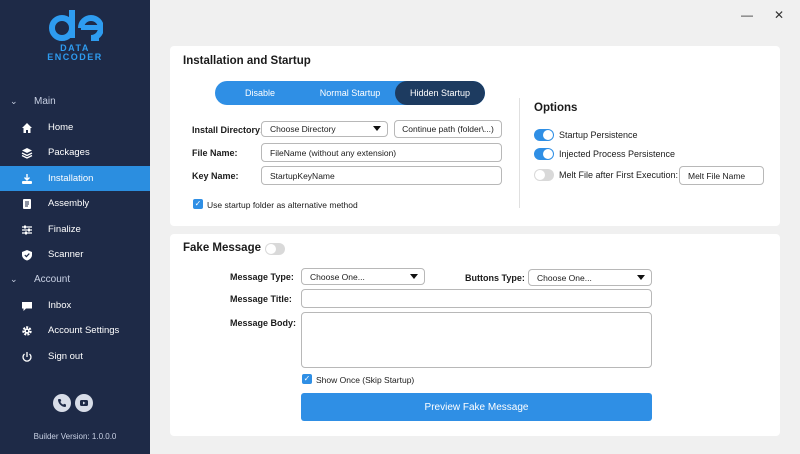 The height and width of the screenshot is (454, 800). I want to click on sidebar-item-inbox: Inbox, so click(75, 305).